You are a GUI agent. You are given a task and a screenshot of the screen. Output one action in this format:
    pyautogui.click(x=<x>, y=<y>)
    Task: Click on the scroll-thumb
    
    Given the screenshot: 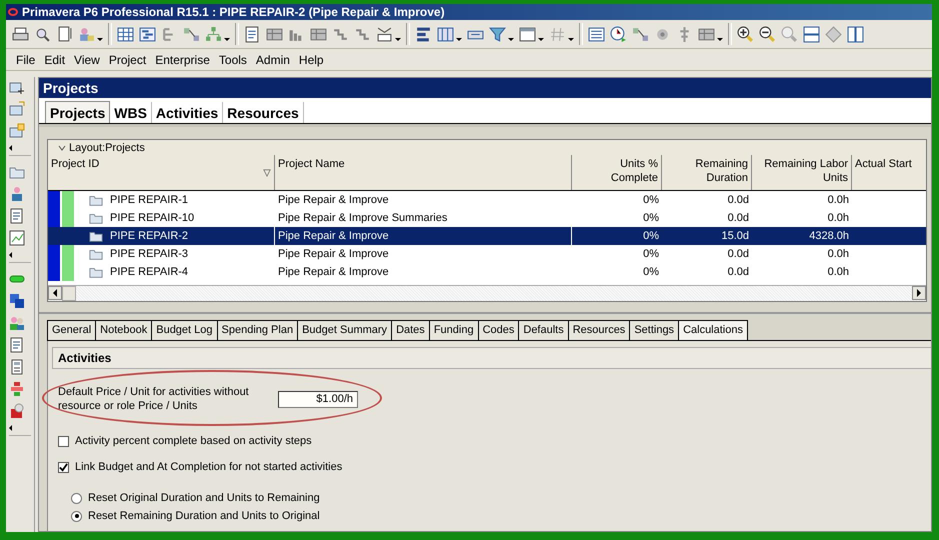 What is the action you would take?
    pyautogui.click(x=69, y=293)
    